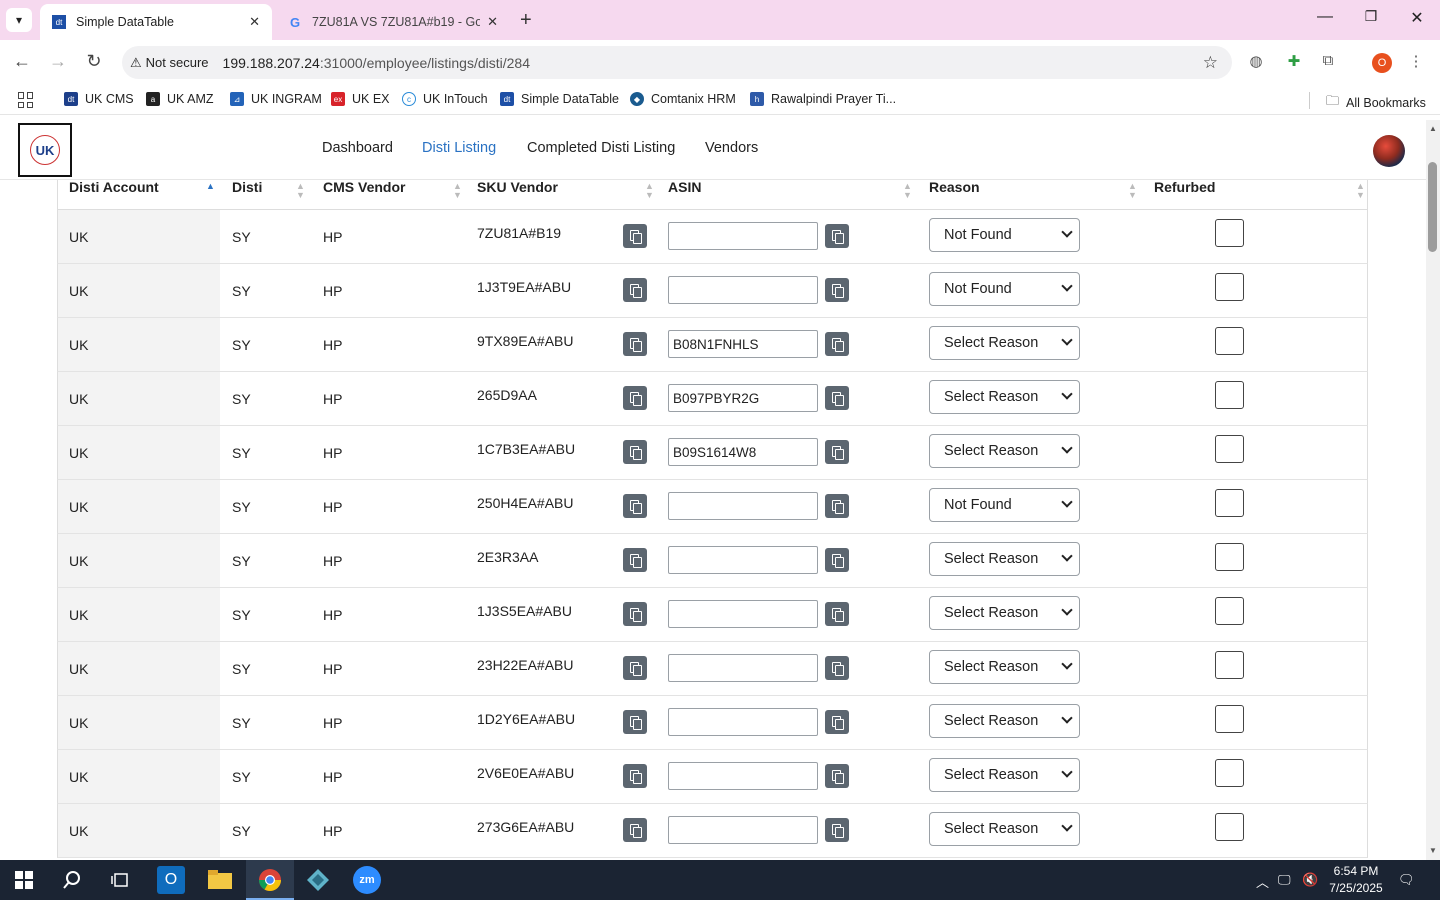 Image resolution: width=1440 pixels, height=900 pixels. What do you see at coordinates (459, 148) in the screenshot?
I see `nav-disti-listing: Disti Listing` at bounding box center [459, 148].